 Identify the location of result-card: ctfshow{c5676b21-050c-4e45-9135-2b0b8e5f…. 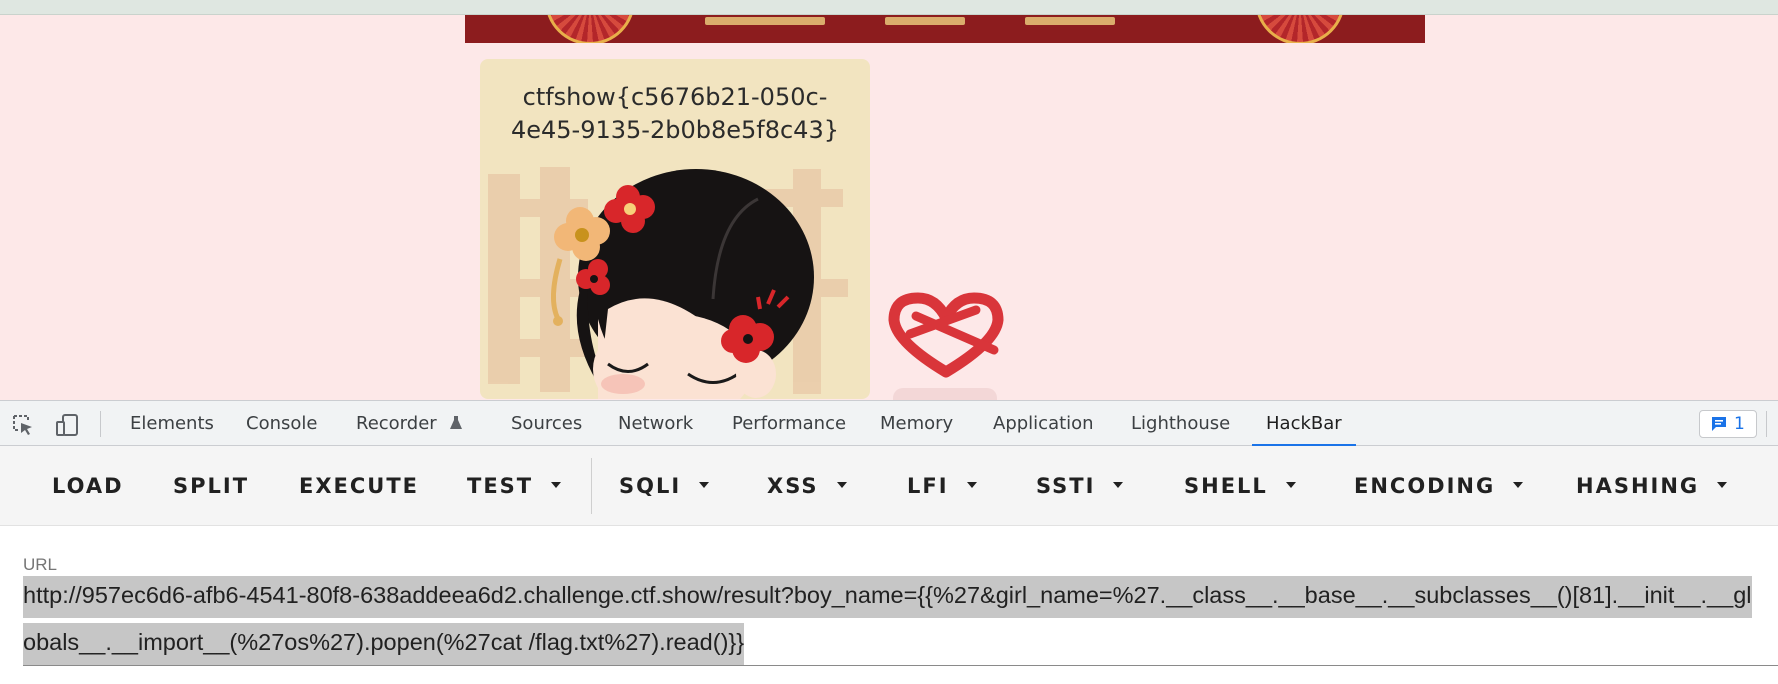
(675, 229).